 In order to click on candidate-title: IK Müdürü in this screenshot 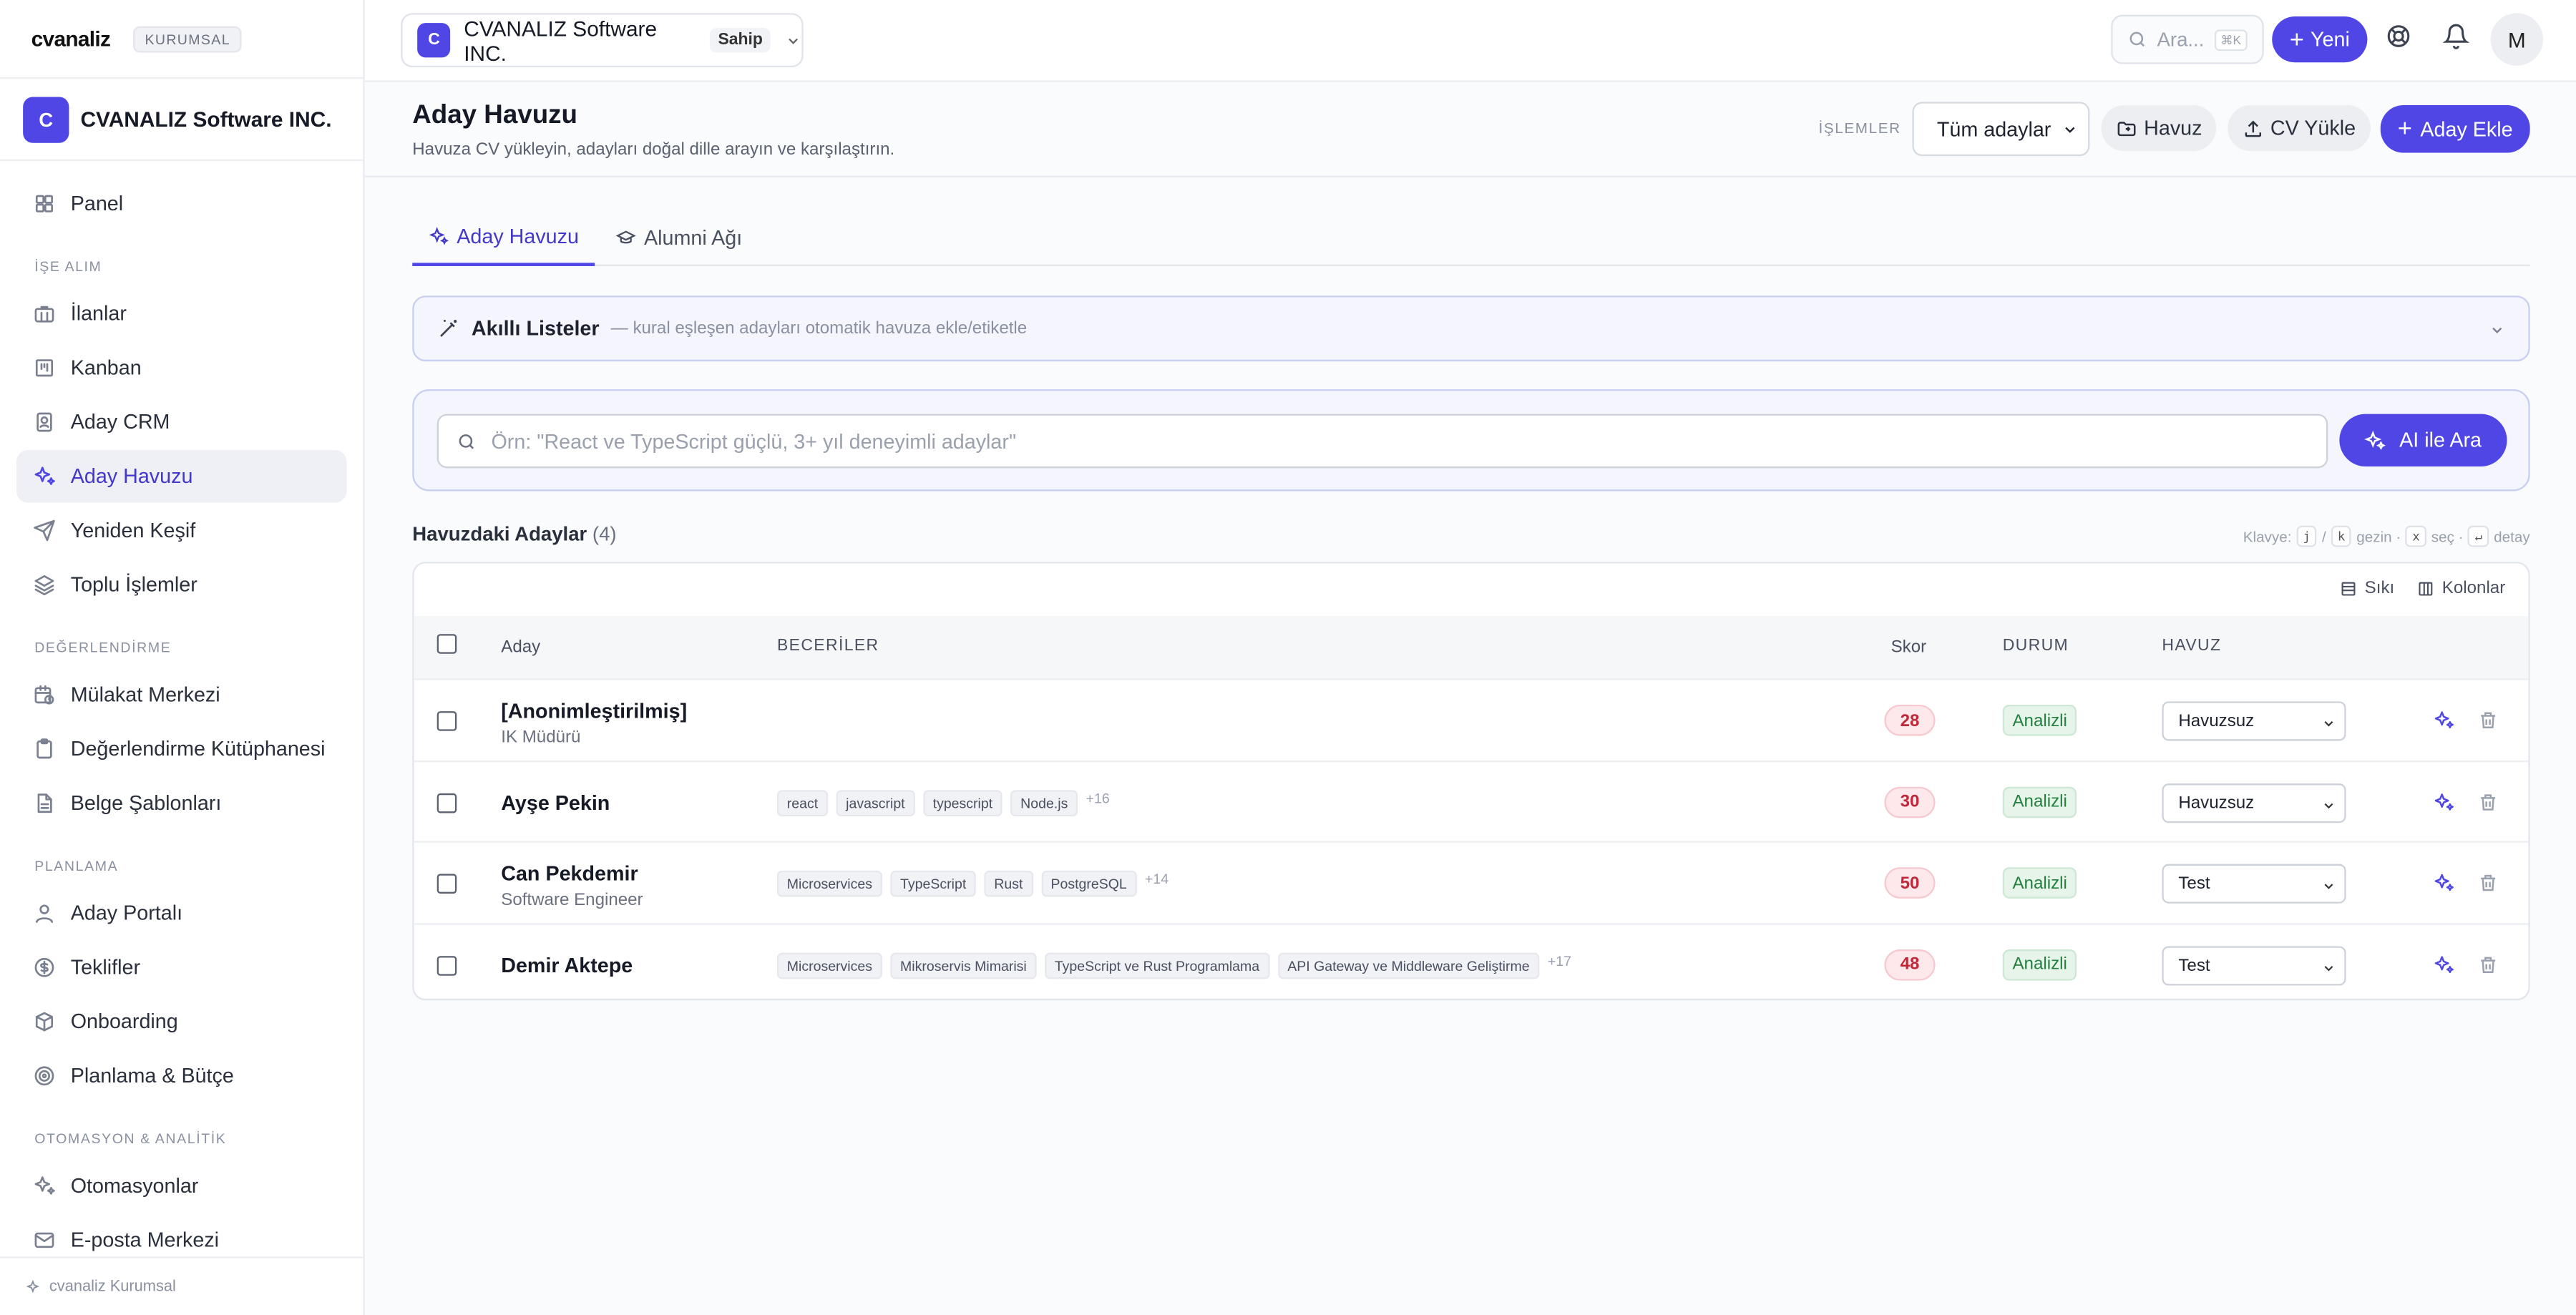, I will do `click(541, 738)`.